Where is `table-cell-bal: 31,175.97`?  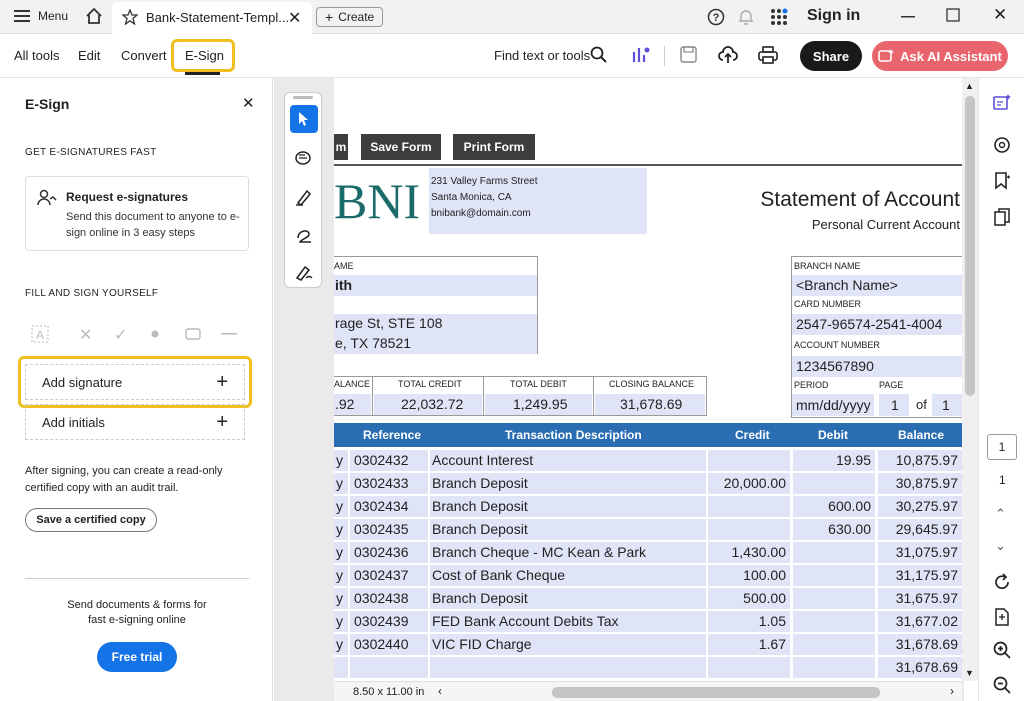 table-cell-bal: 31,175.97 is located at coordinates (920, 575).